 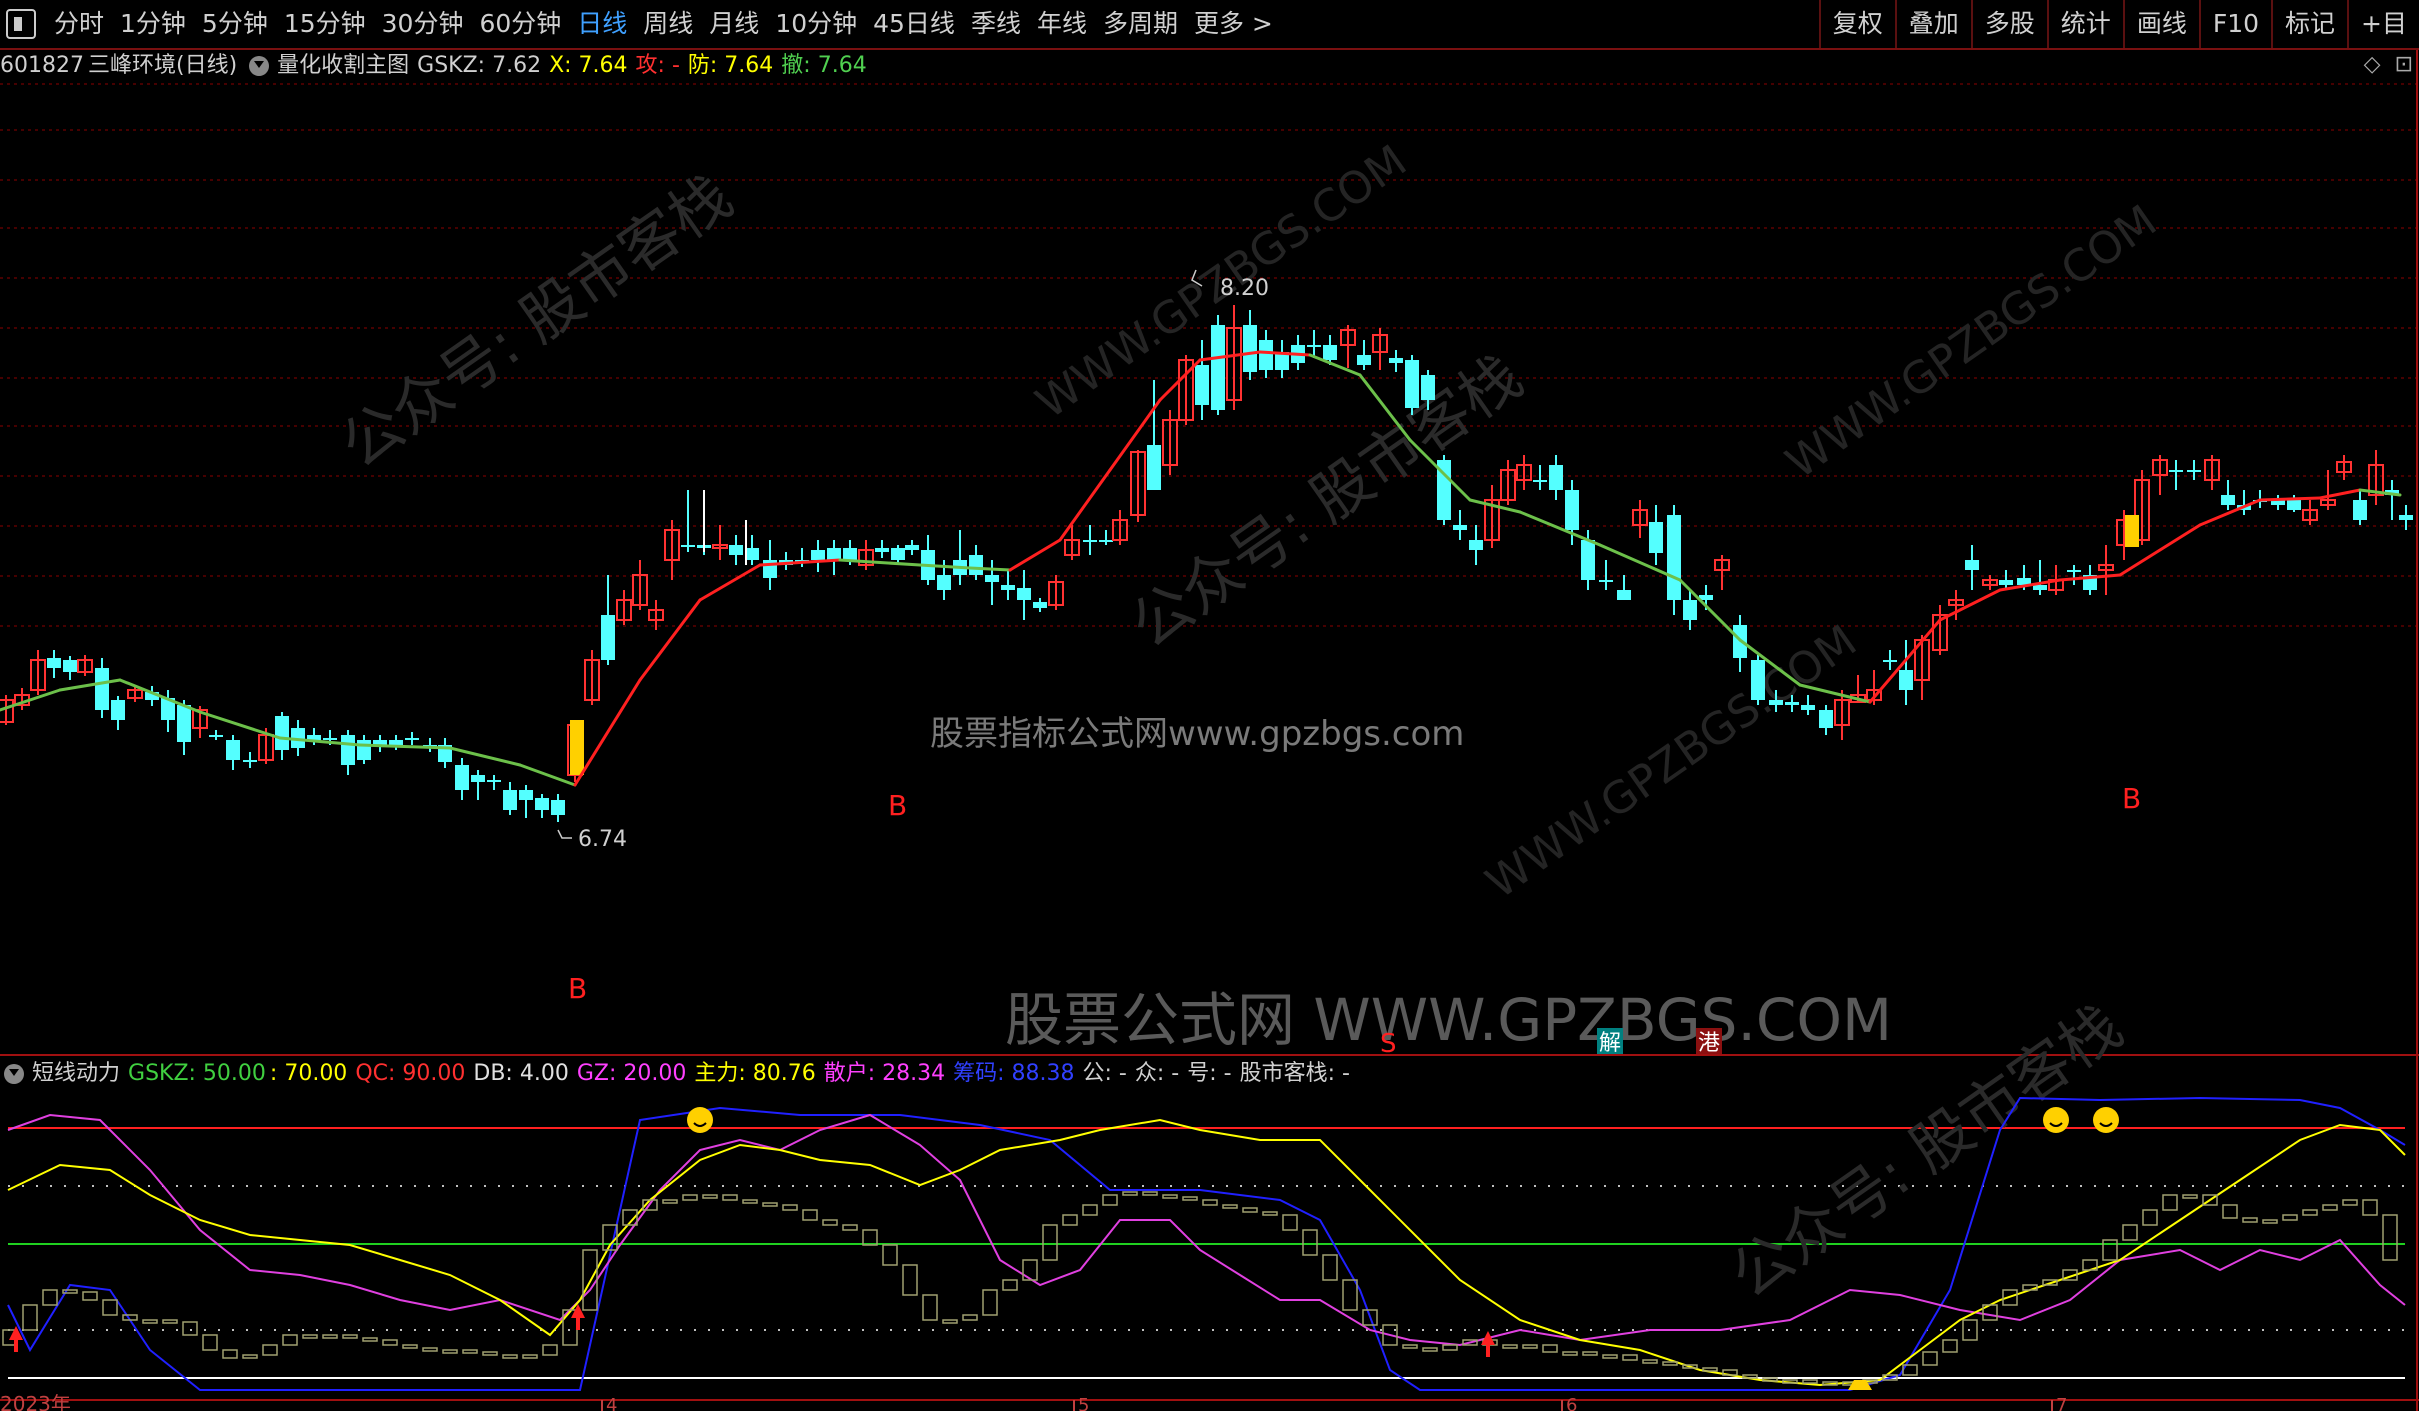 I want to click on tab-8: 月线, so click(x=734, y=24).